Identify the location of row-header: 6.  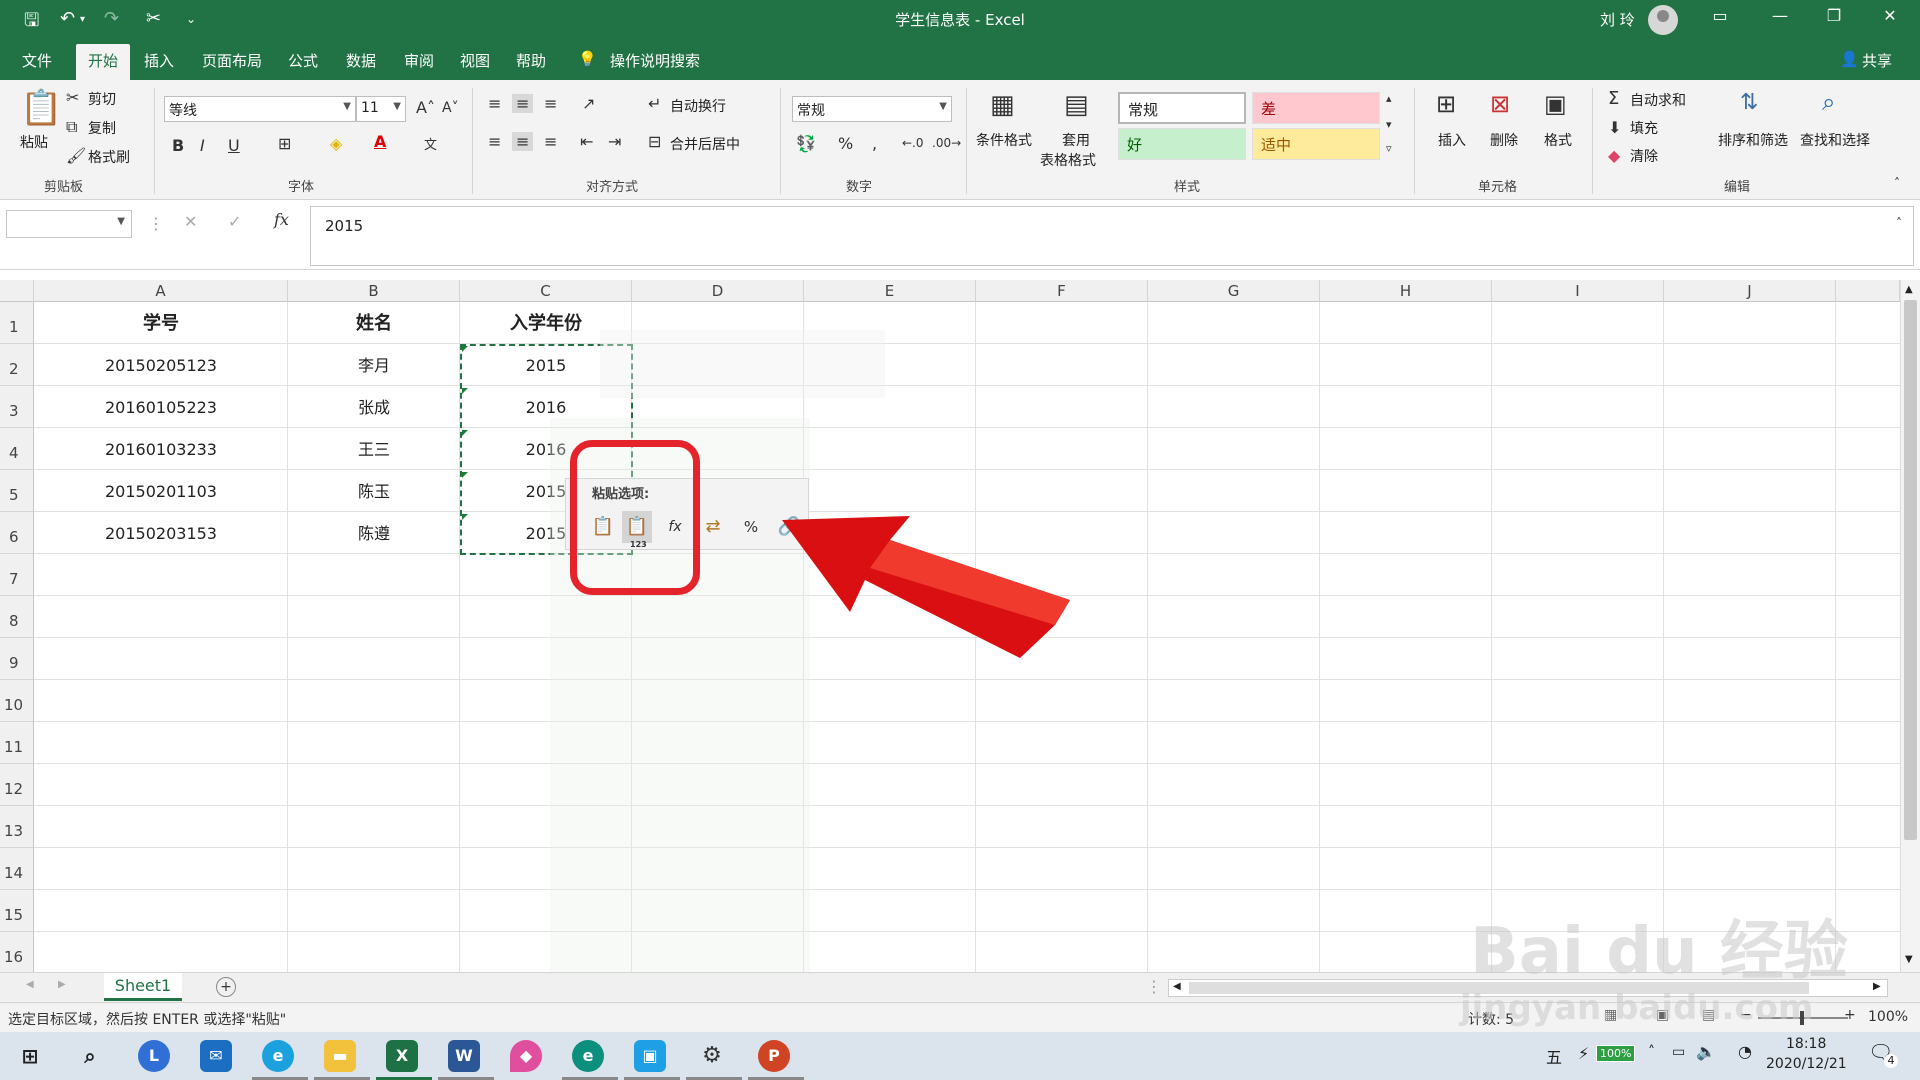
(17, 533).